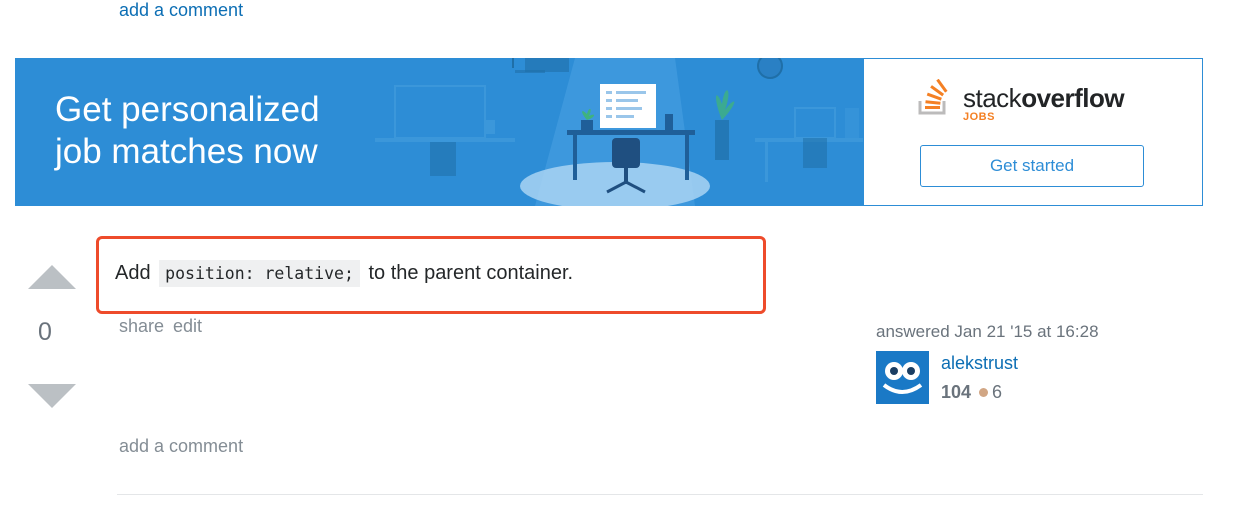  I want to click on add-comment-link-bottom: add a comment, so click(181, 446).